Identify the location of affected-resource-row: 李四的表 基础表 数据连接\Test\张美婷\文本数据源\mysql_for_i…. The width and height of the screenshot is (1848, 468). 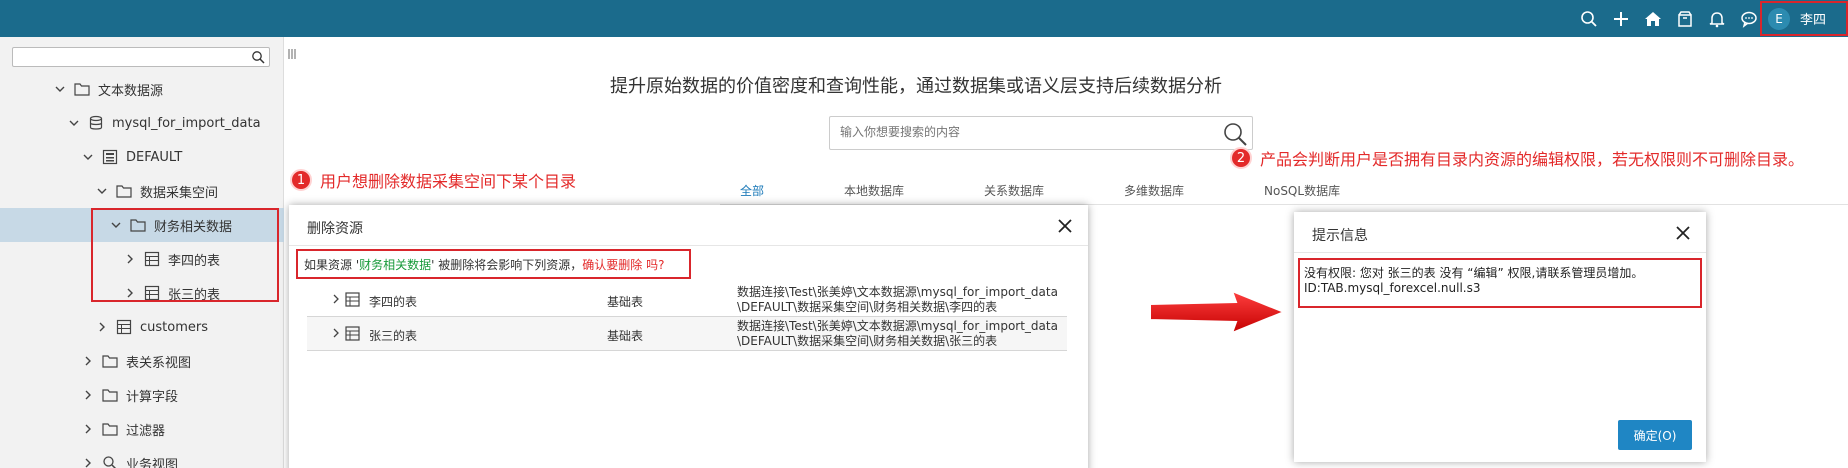
(687, 300).